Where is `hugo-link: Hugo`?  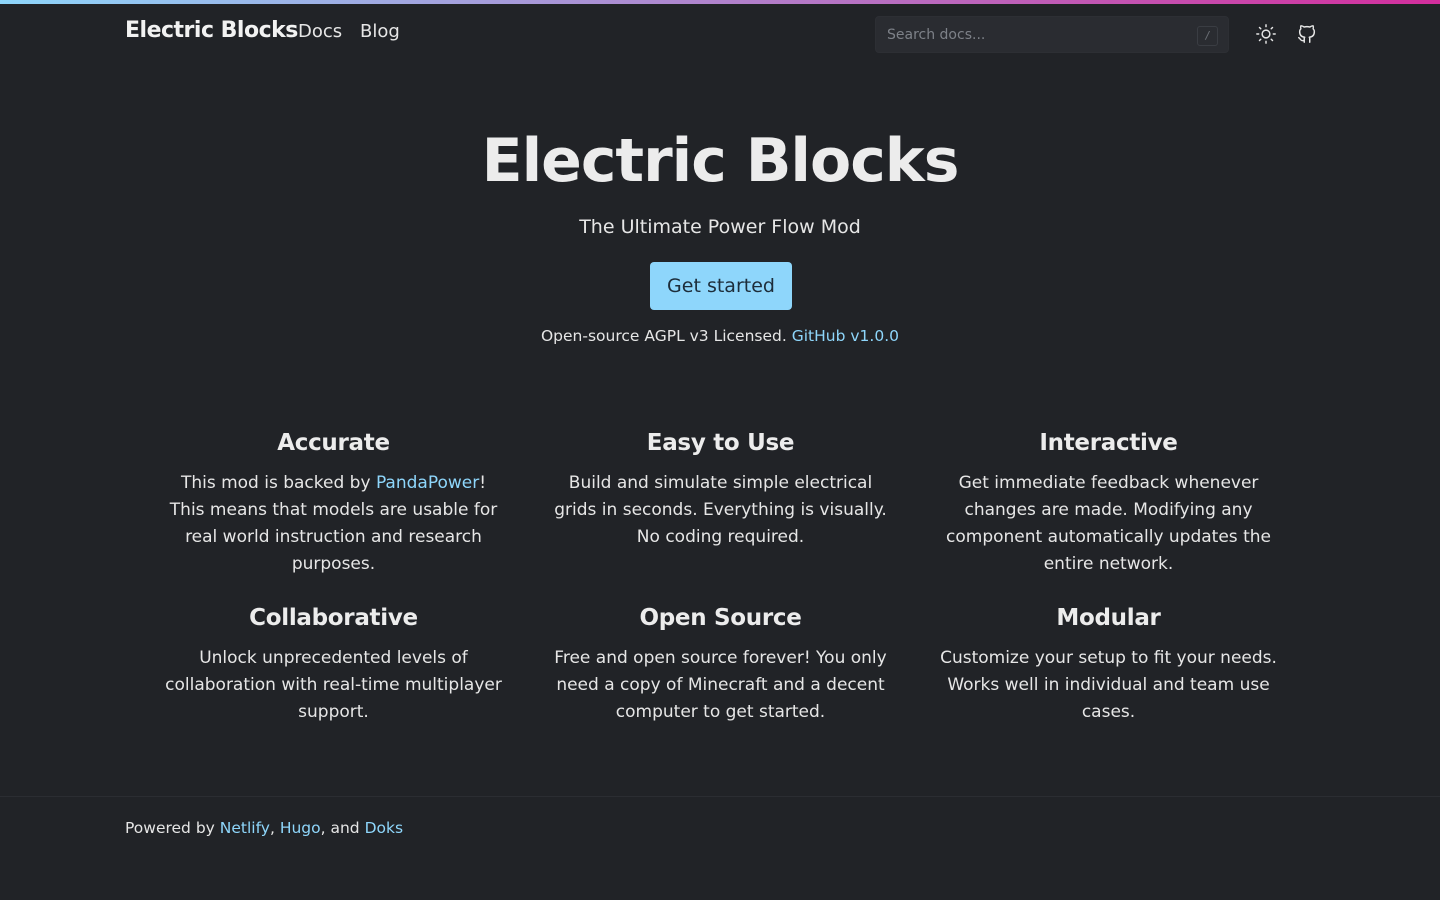 hugo-link: Hugo is located at coordinates (300, 828).